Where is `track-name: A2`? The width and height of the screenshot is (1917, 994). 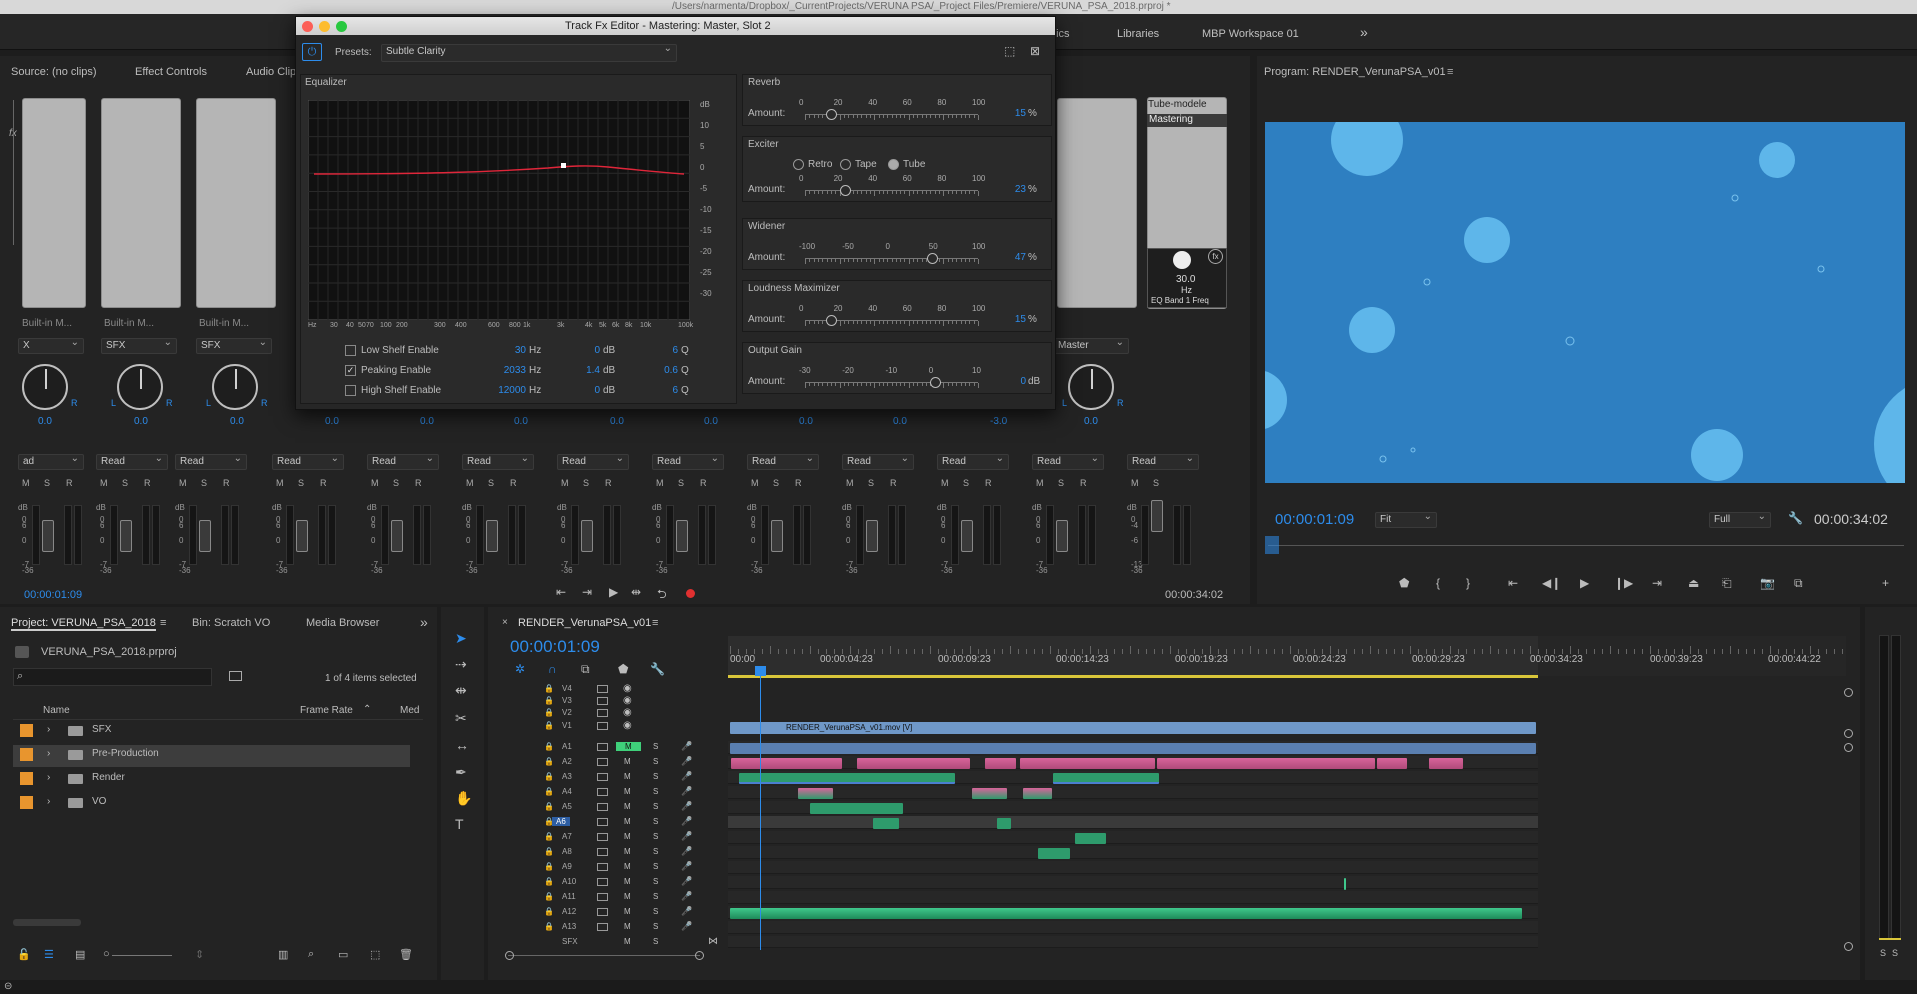 track-name: A2 is located at coordinates (567, 761).